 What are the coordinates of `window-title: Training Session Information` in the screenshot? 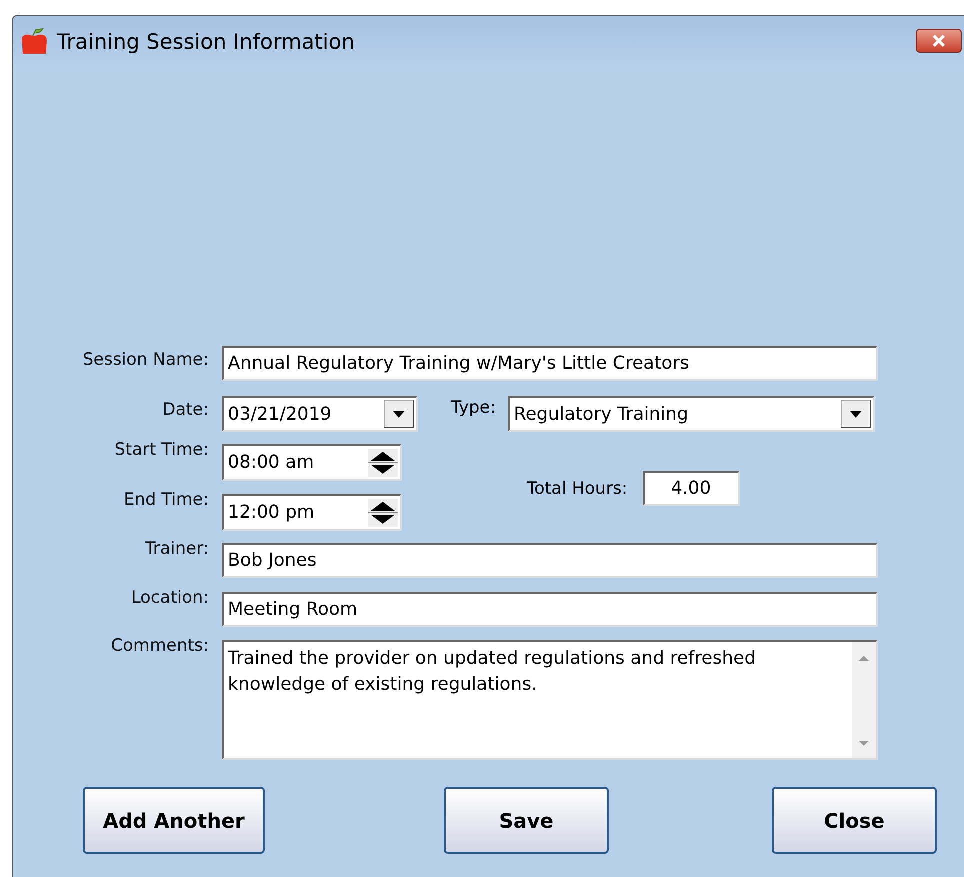 It's located at (206, 42).